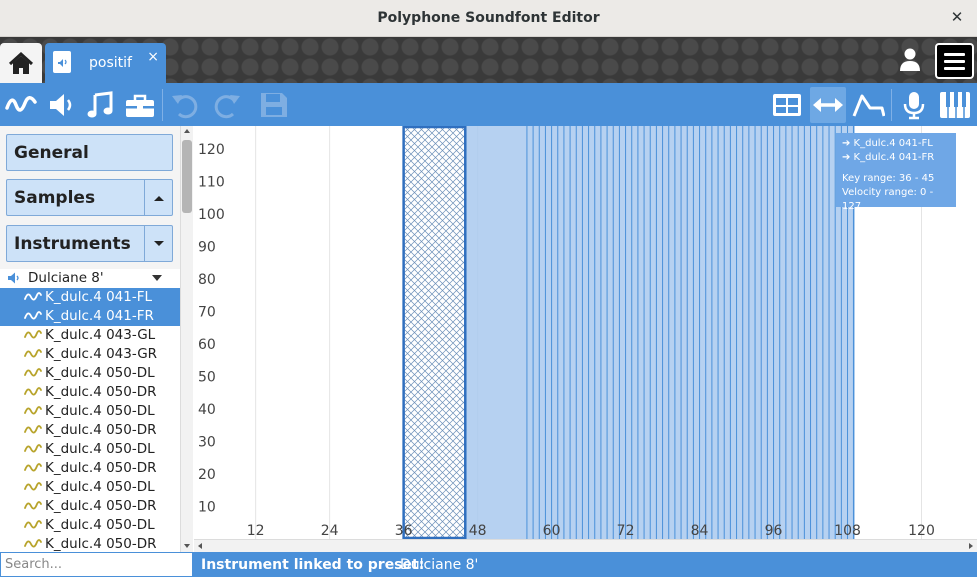 The image size is (977, 577). I want to click on tools-button, so click(140, 105).